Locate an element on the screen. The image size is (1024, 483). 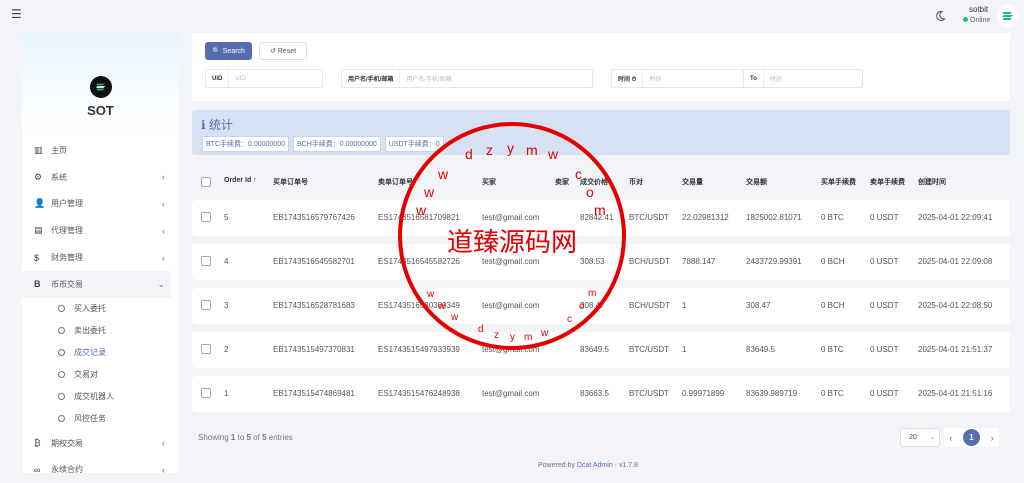
cell-amount: 308.47 is located at coordinates (758, 305).